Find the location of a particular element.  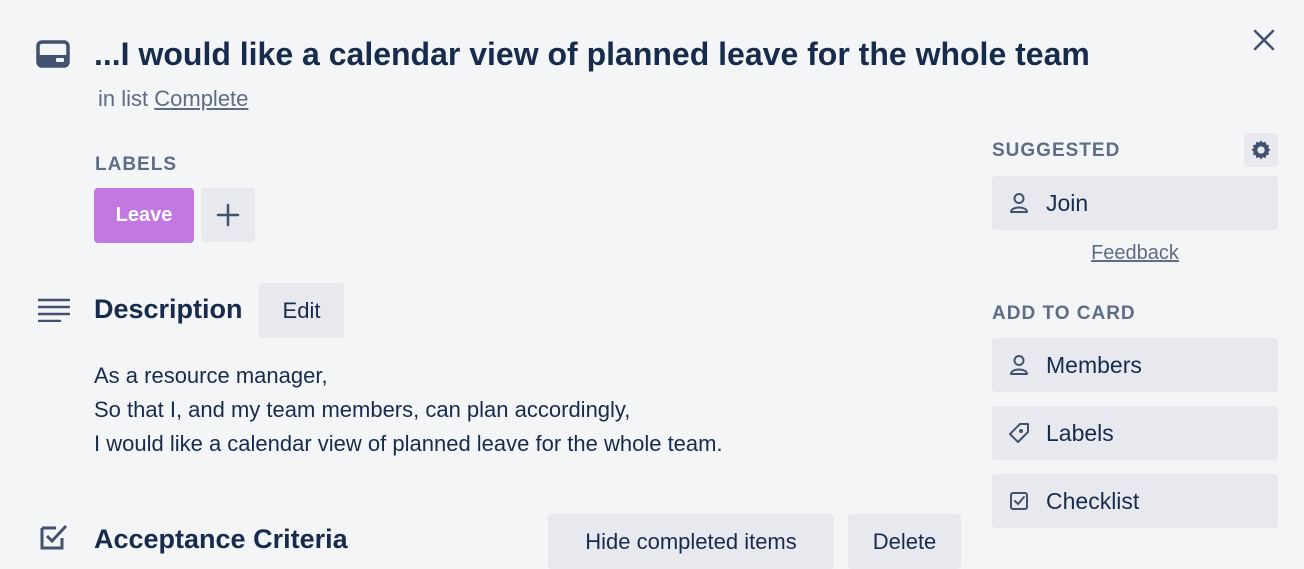

card-icon is located at coordinates (53, 54).